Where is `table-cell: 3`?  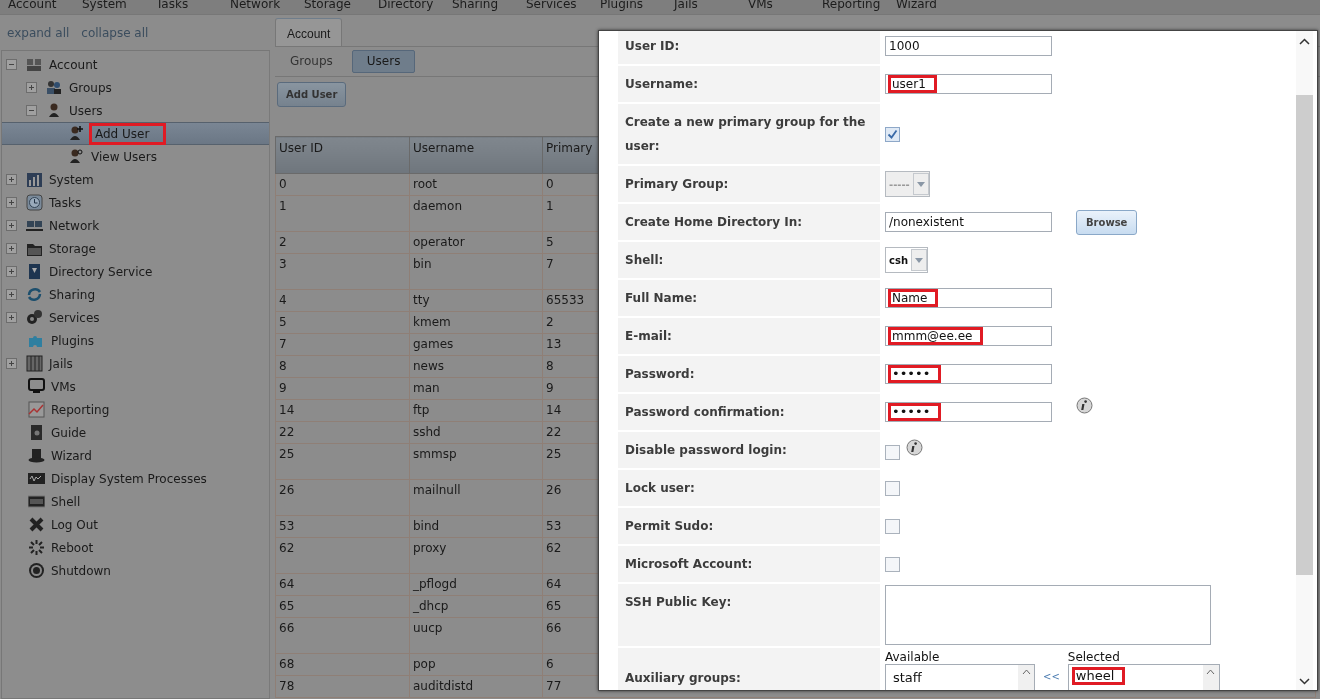 table-cell: 3 is located at coordinates (342, 271).